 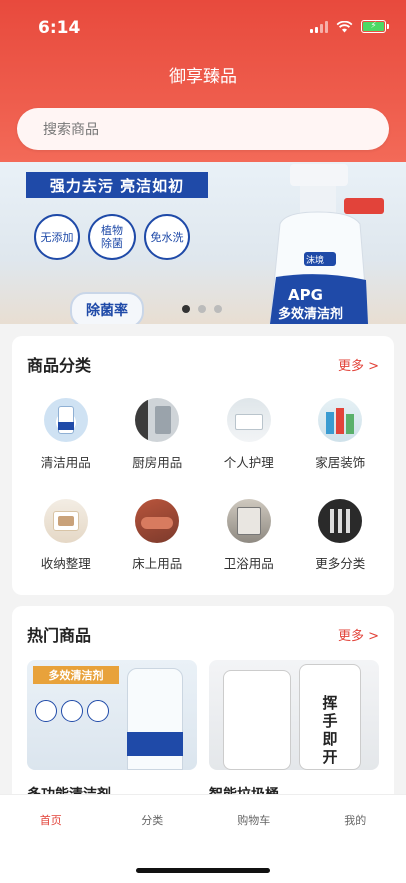 What do you see at coordinates (65, 521) in the screenshot?
I see `storage-icon` at bounding box center [65, 521].